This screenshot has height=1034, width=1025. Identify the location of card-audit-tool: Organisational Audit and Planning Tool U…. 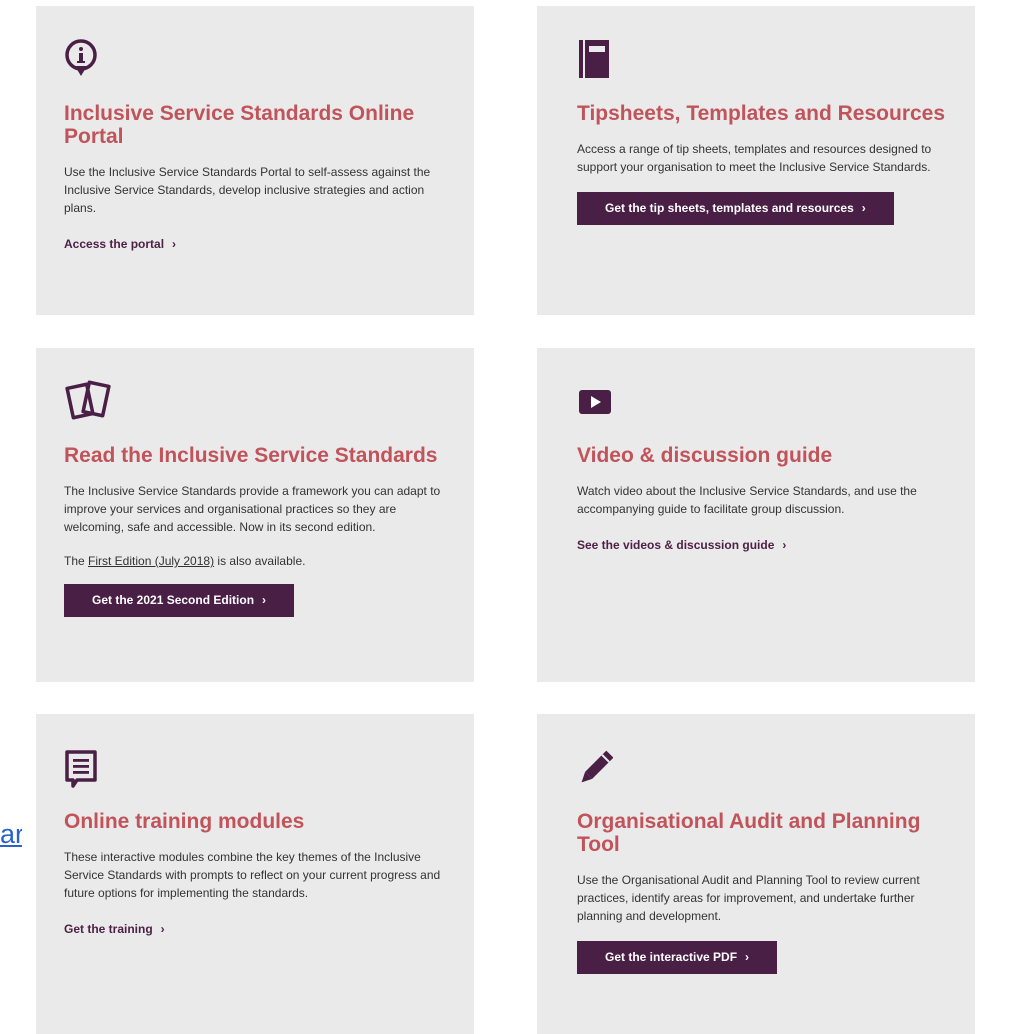
(756, 874).